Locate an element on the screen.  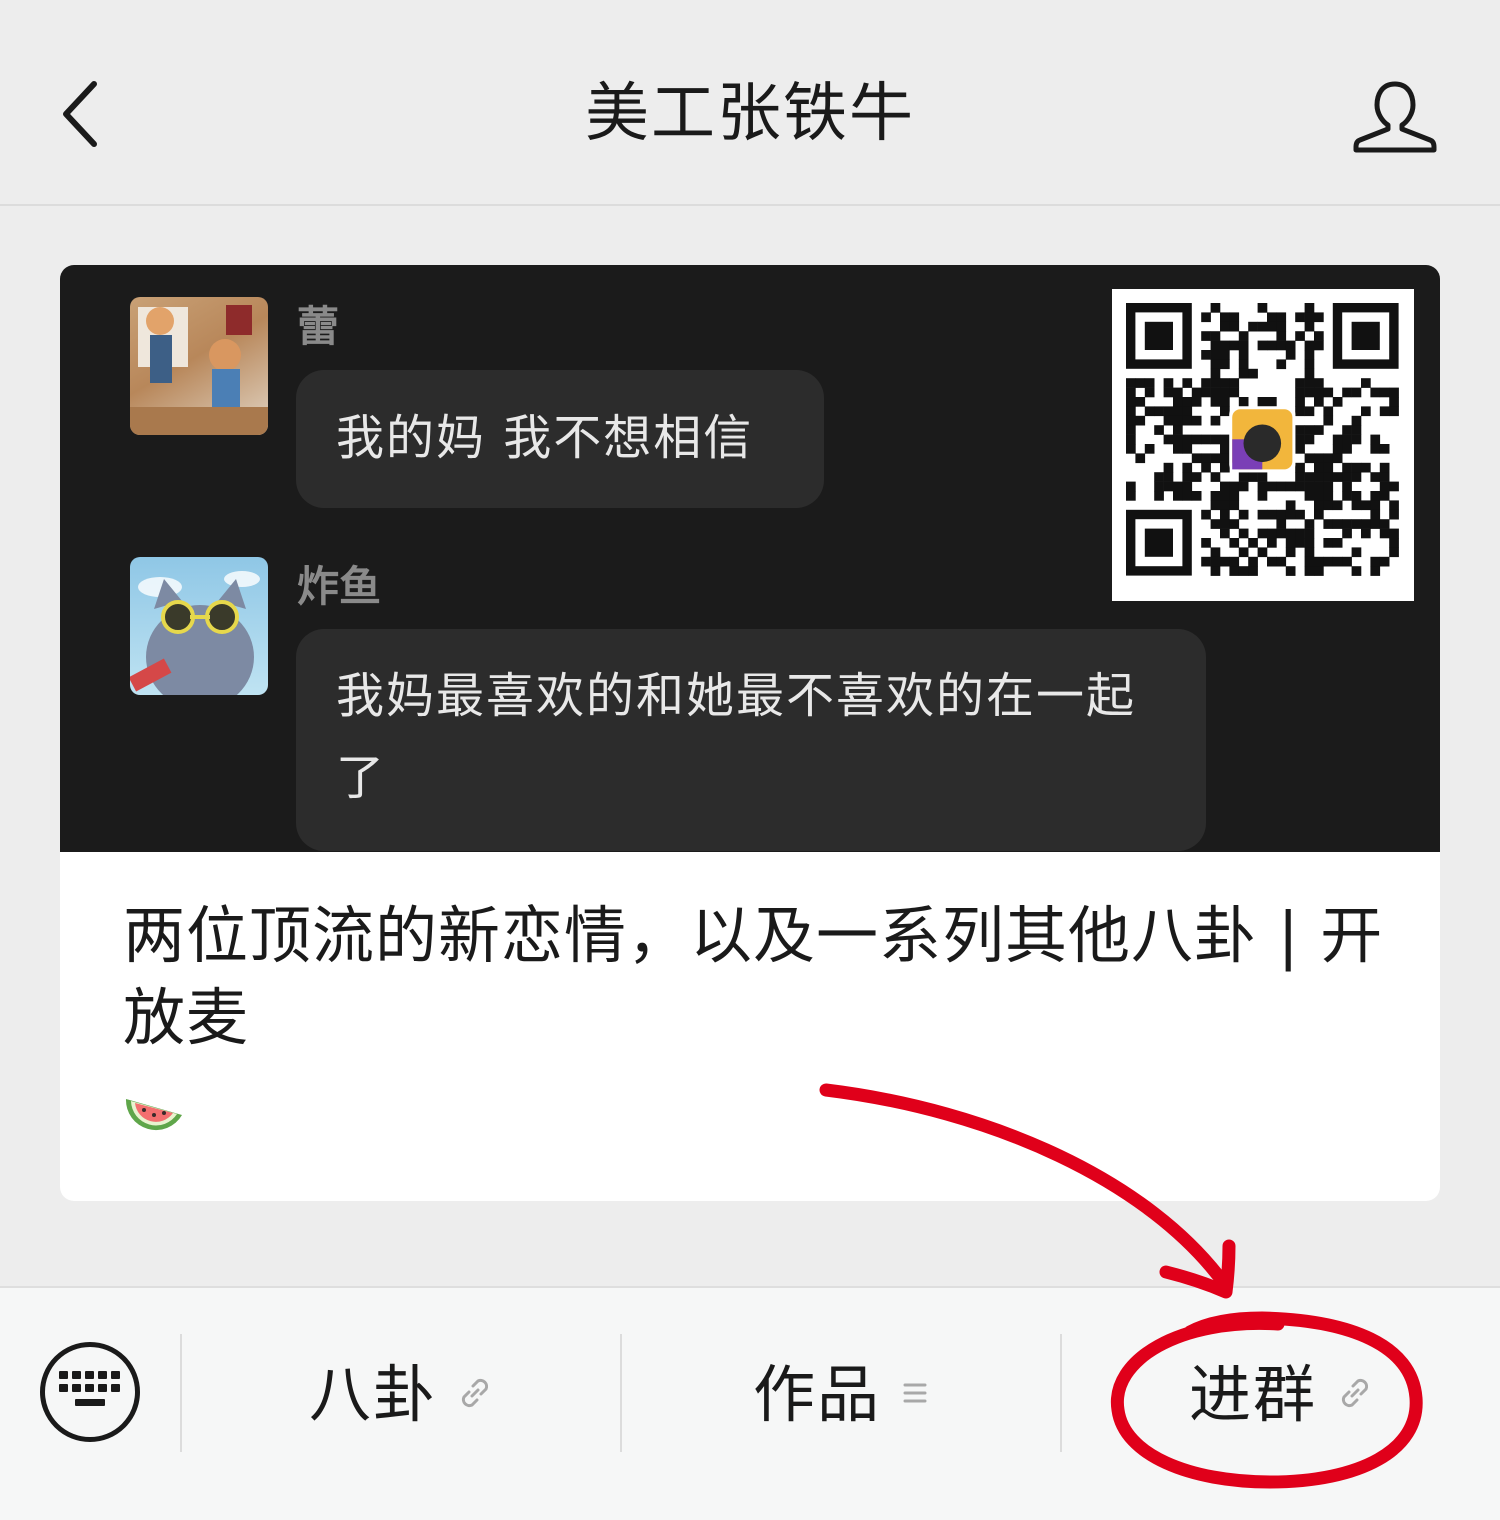
sender-name: 蕾 is located at coordinates (318, 326).